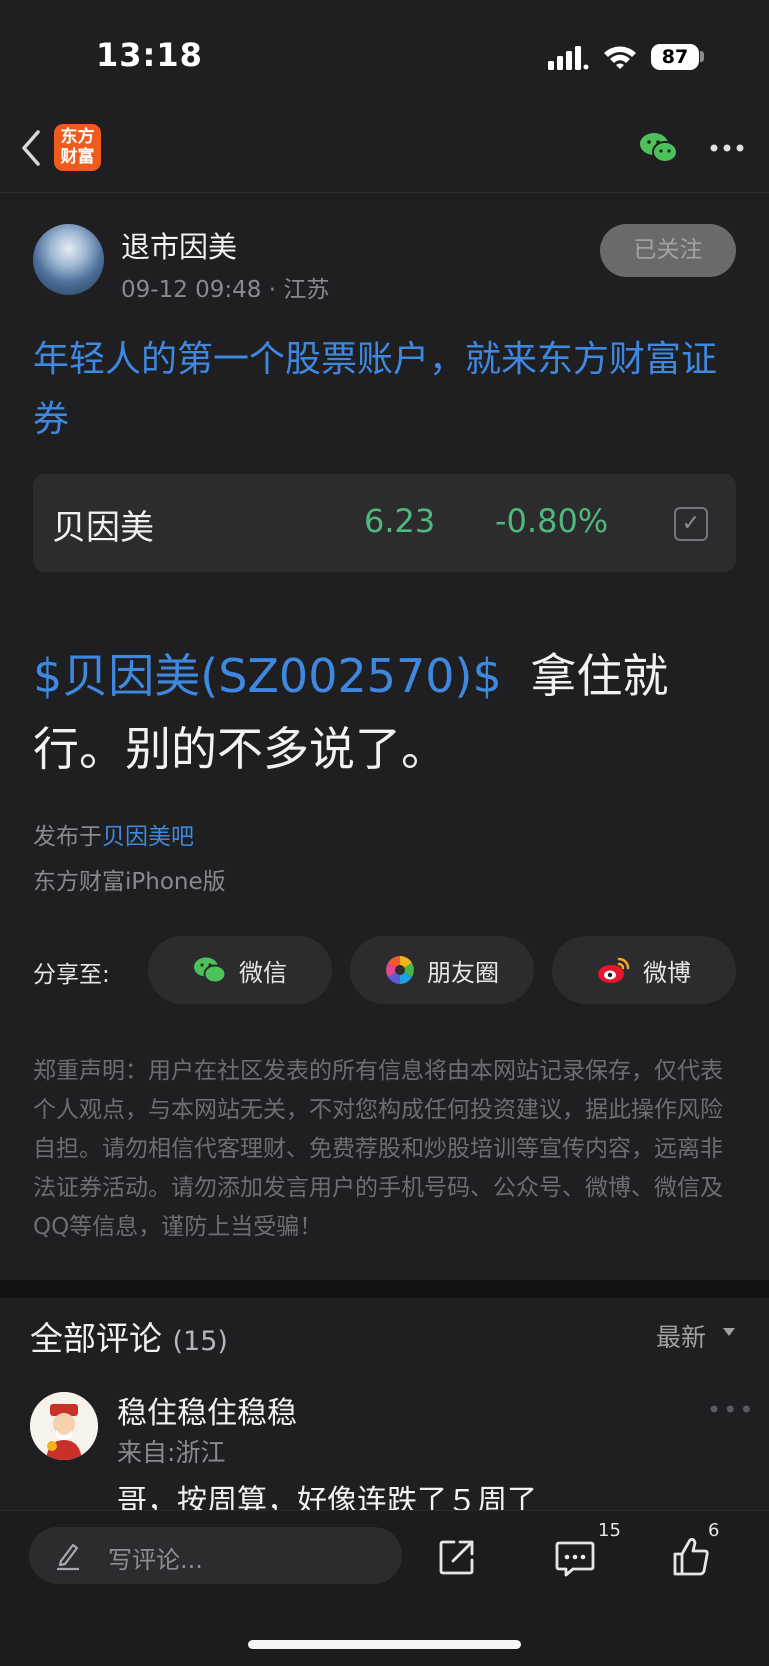  Describe the element at coordinates (77, 137) in the screenshot. I see `logo-line-1: 东方` at that location.